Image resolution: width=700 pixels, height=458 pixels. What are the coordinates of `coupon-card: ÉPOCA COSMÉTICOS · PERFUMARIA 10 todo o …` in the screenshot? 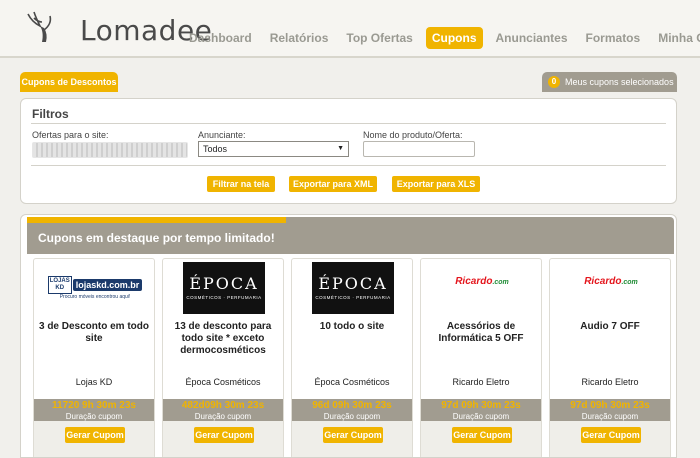 It's located at (352, 357).